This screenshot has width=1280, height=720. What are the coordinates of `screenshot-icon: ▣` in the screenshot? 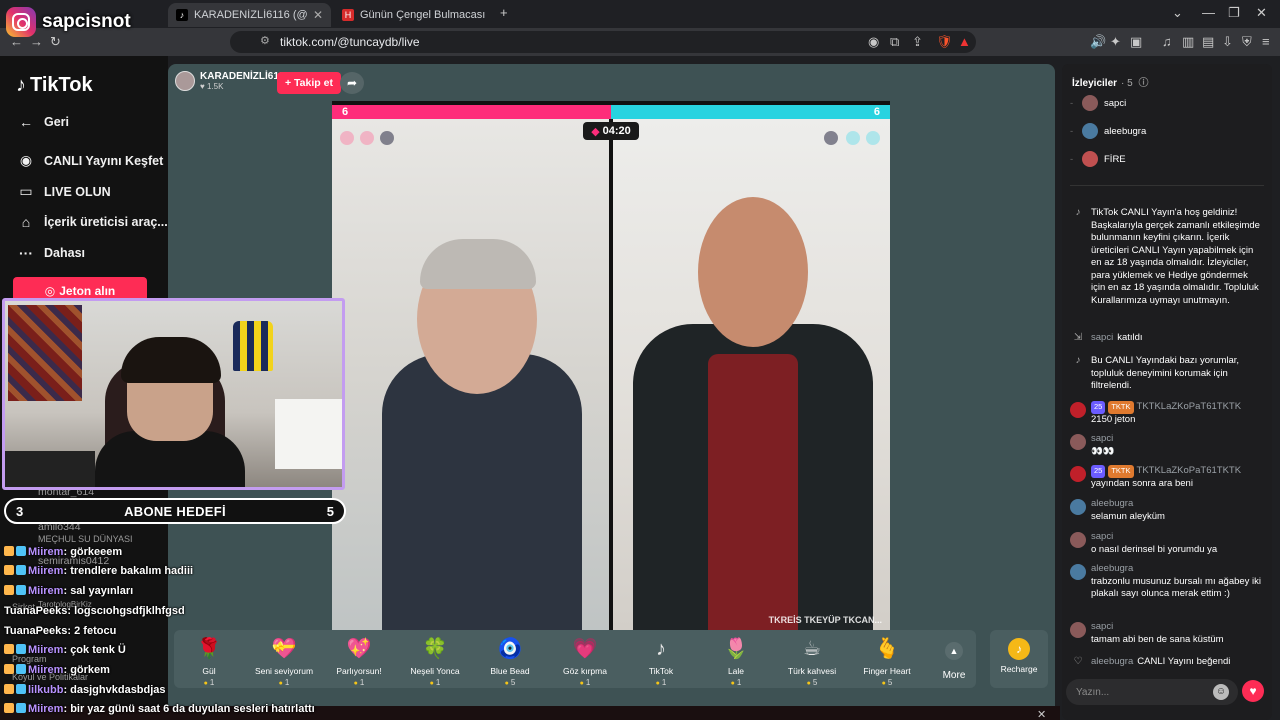 It's located at (1136, 42).